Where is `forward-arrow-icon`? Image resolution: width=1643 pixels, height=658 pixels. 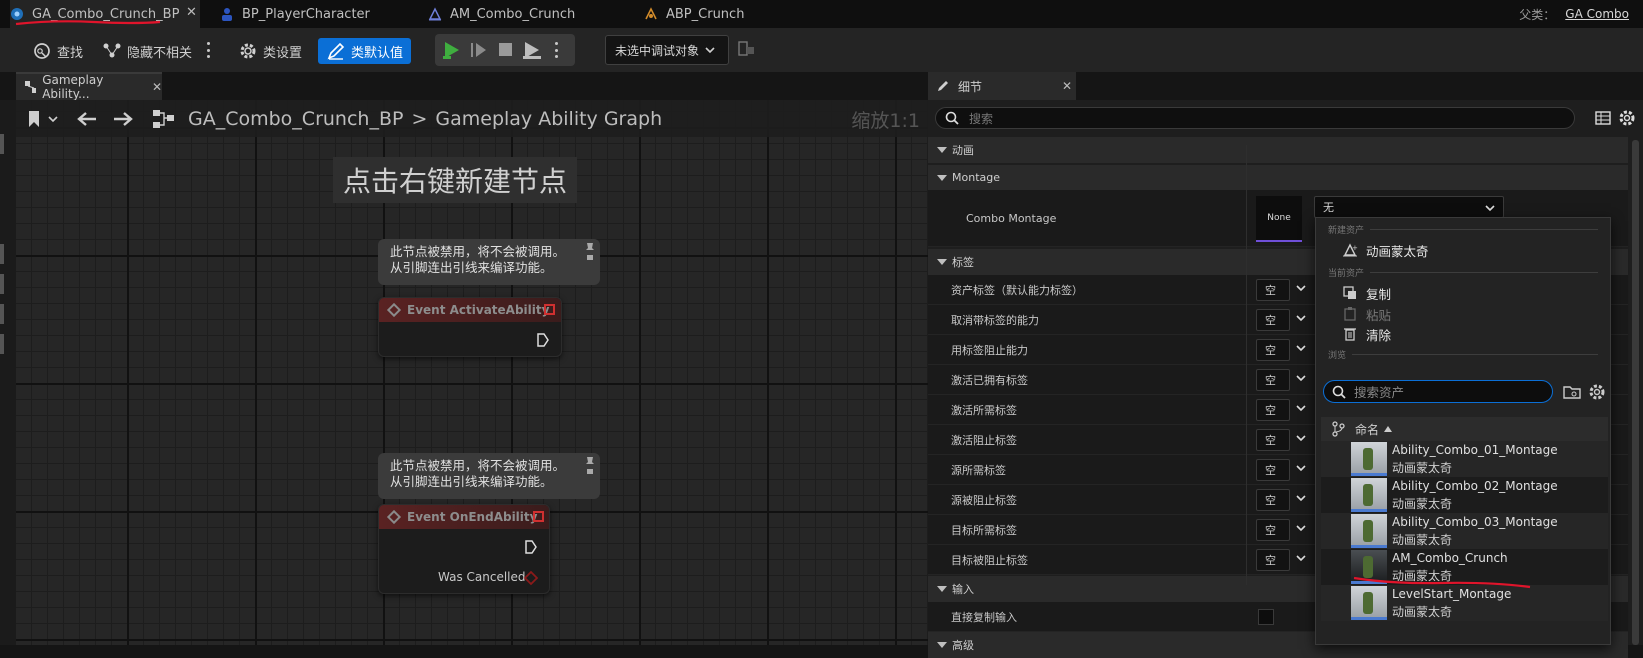
forward-arrow-icon is located at coordinates (123, 119).